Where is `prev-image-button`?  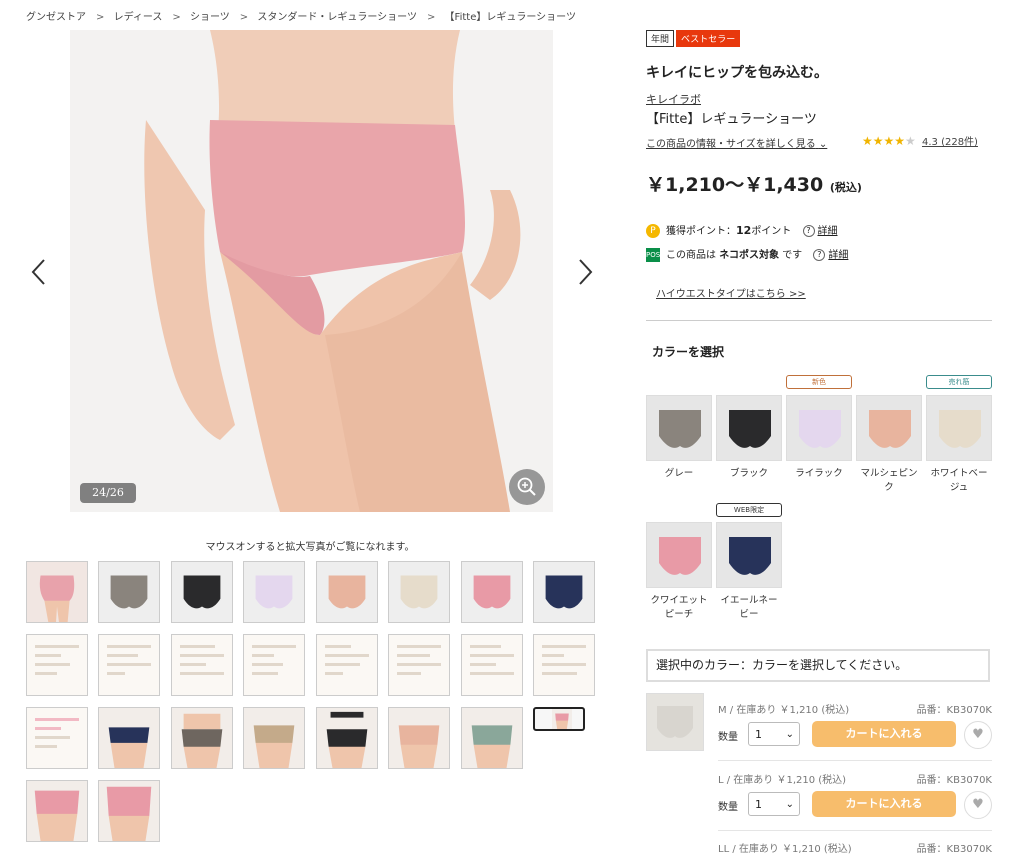 prev-image-button is located at coordinates (39, 272).